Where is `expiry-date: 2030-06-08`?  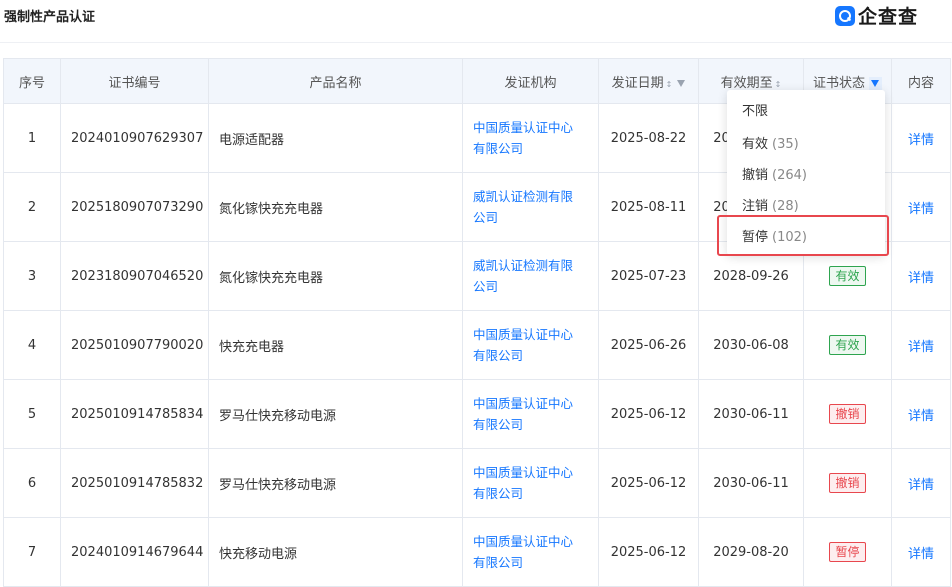
expiry-date: 2030-06-08 is located at coordinates (751, 345).